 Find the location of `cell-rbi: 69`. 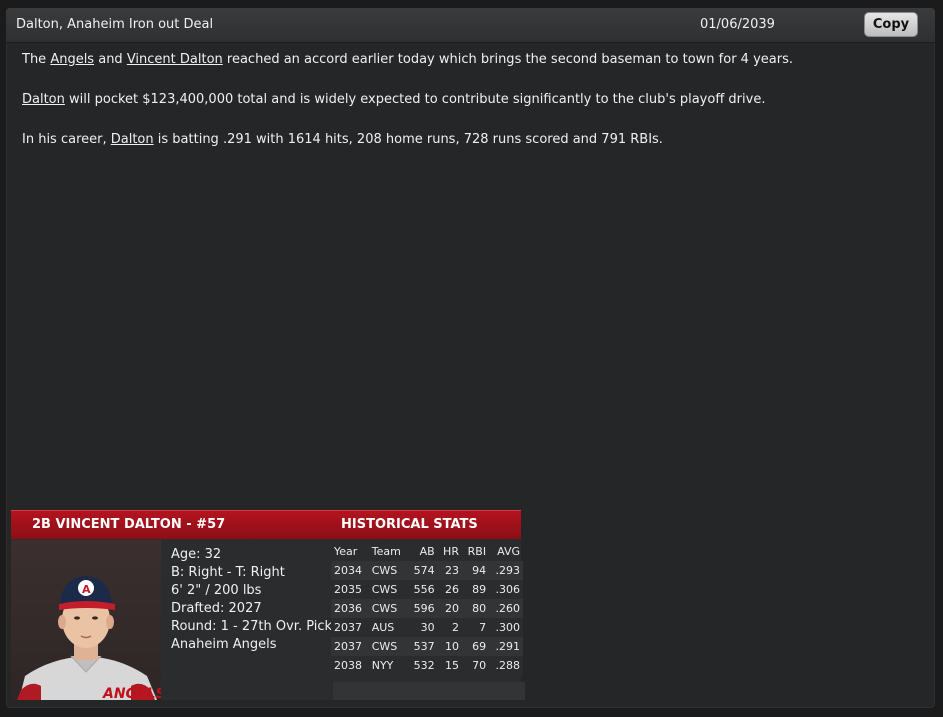

cell-rbi: 69 is located at coordinates (475, 646).